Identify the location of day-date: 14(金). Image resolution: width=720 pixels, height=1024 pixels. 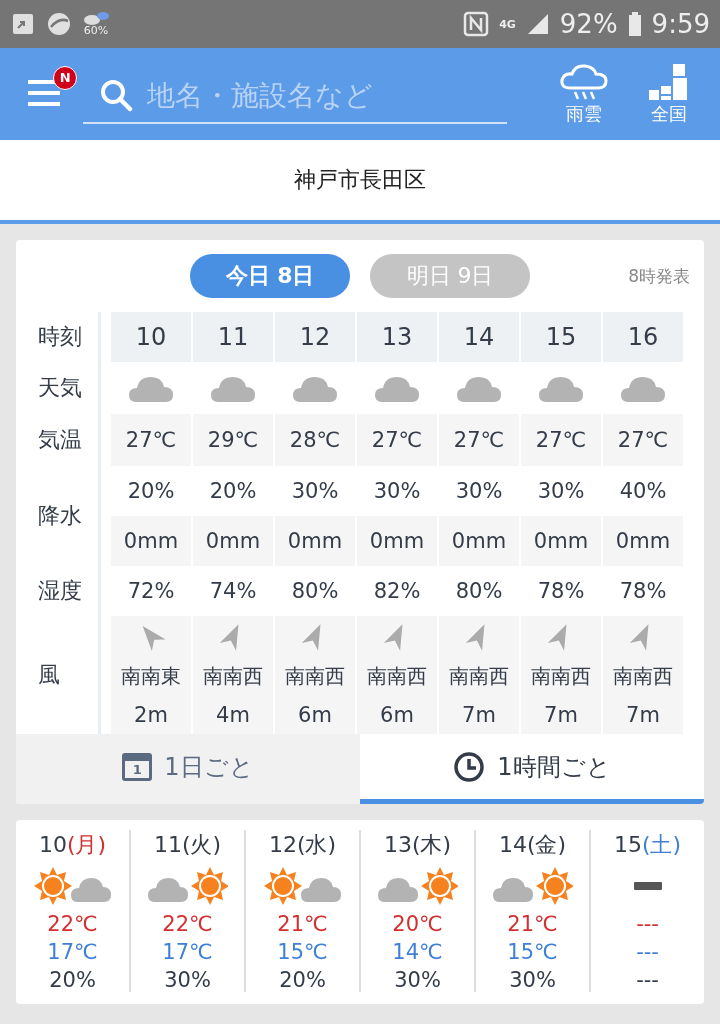
(532, 845).